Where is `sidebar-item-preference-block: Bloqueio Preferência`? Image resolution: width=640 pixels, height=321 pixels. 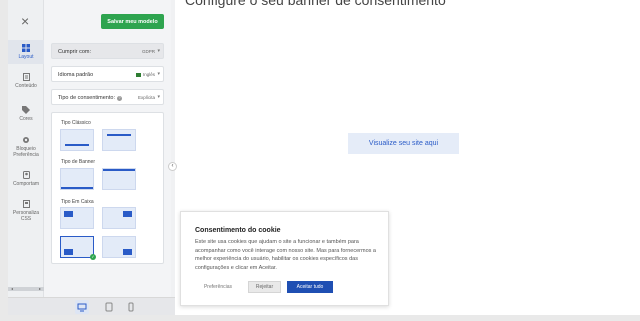 sidebar-item-preference-block: Bloqueio Preferência is located at coordinates (26, 147).